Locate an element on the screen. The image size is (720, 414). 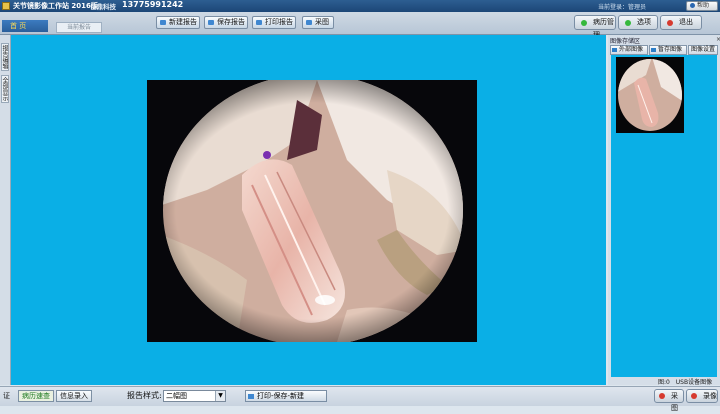
help-label: 帮助 is located at coordinates (703, 5).